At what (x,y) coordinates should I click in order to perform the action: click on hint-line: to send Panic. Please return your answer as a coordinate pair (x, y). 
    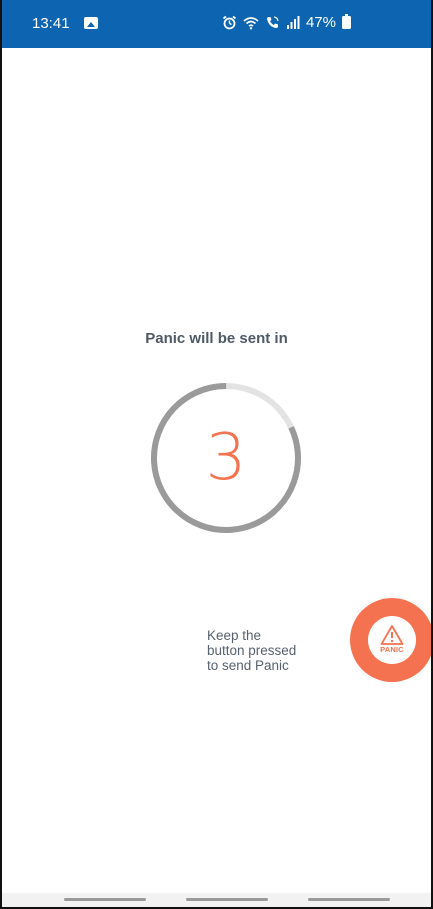
    Looking at the image, I should click on (248, 665).